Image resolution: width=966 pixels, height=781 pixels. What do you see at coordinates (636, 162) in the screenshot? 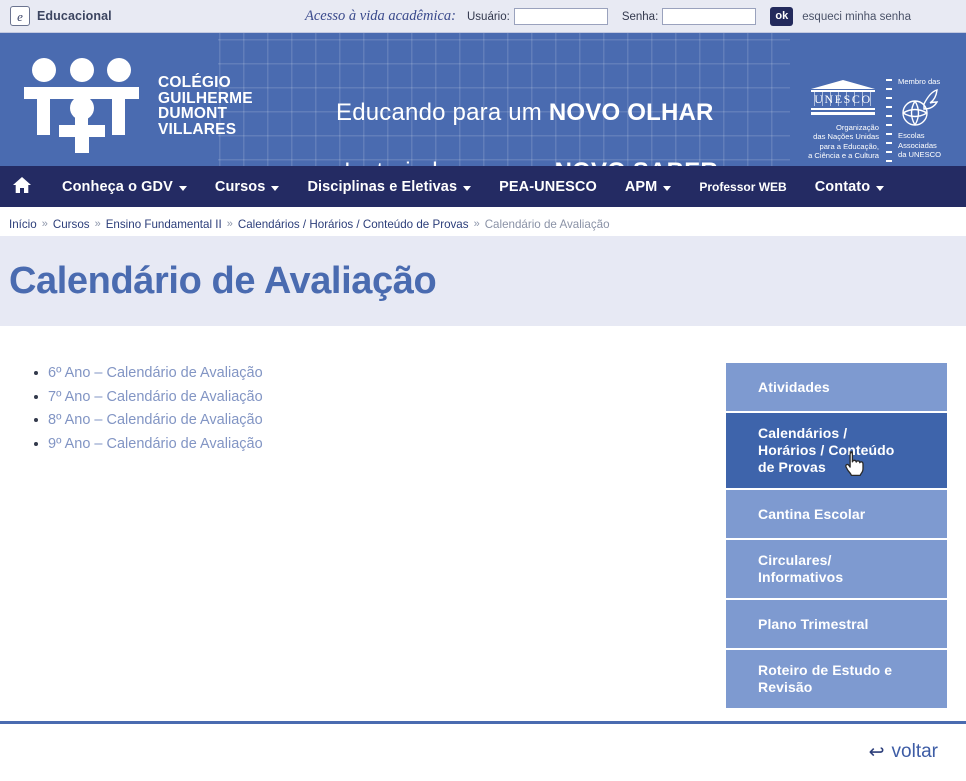
I see `slogan2-bold: NOVO SABER` at bounding box center [636, 162].